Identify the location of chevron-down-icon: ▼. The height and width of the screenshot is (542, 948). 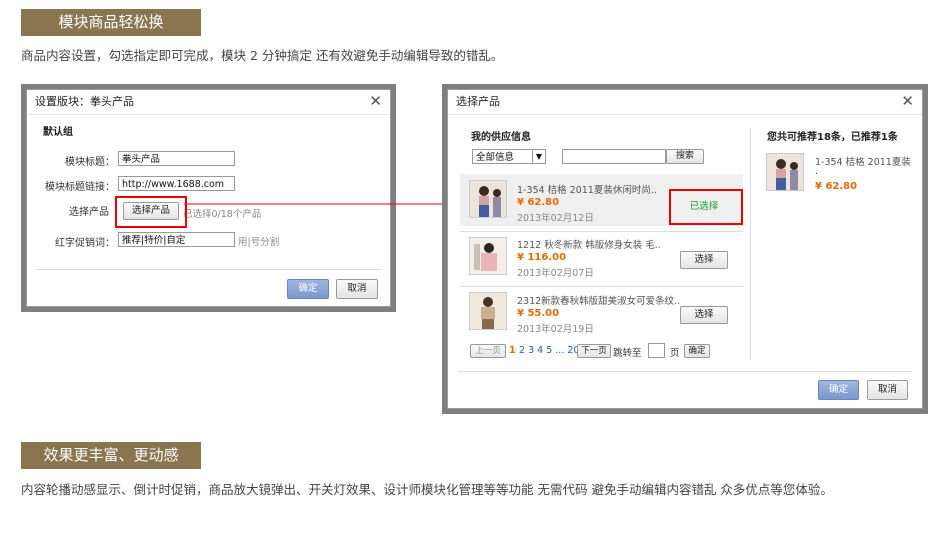
(538, 156).